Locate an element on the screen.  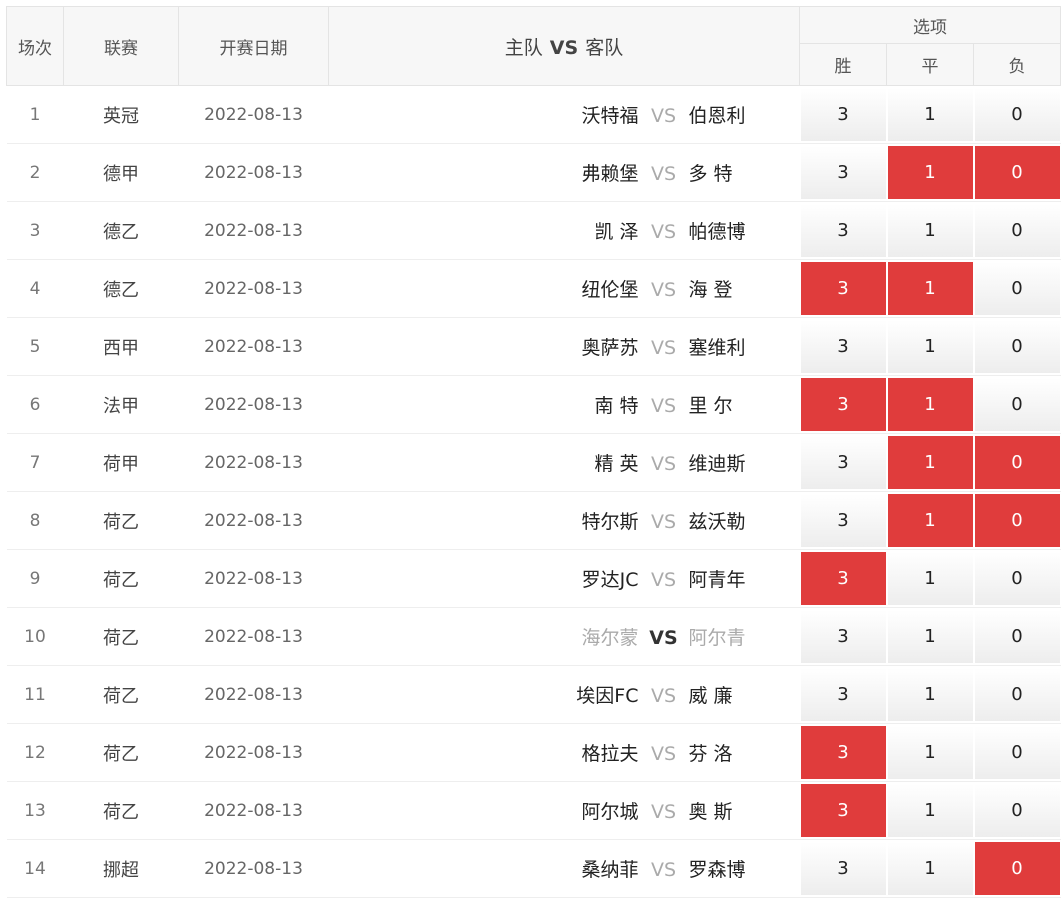
league-name: 英冠 is located at coordinates (121, 114).